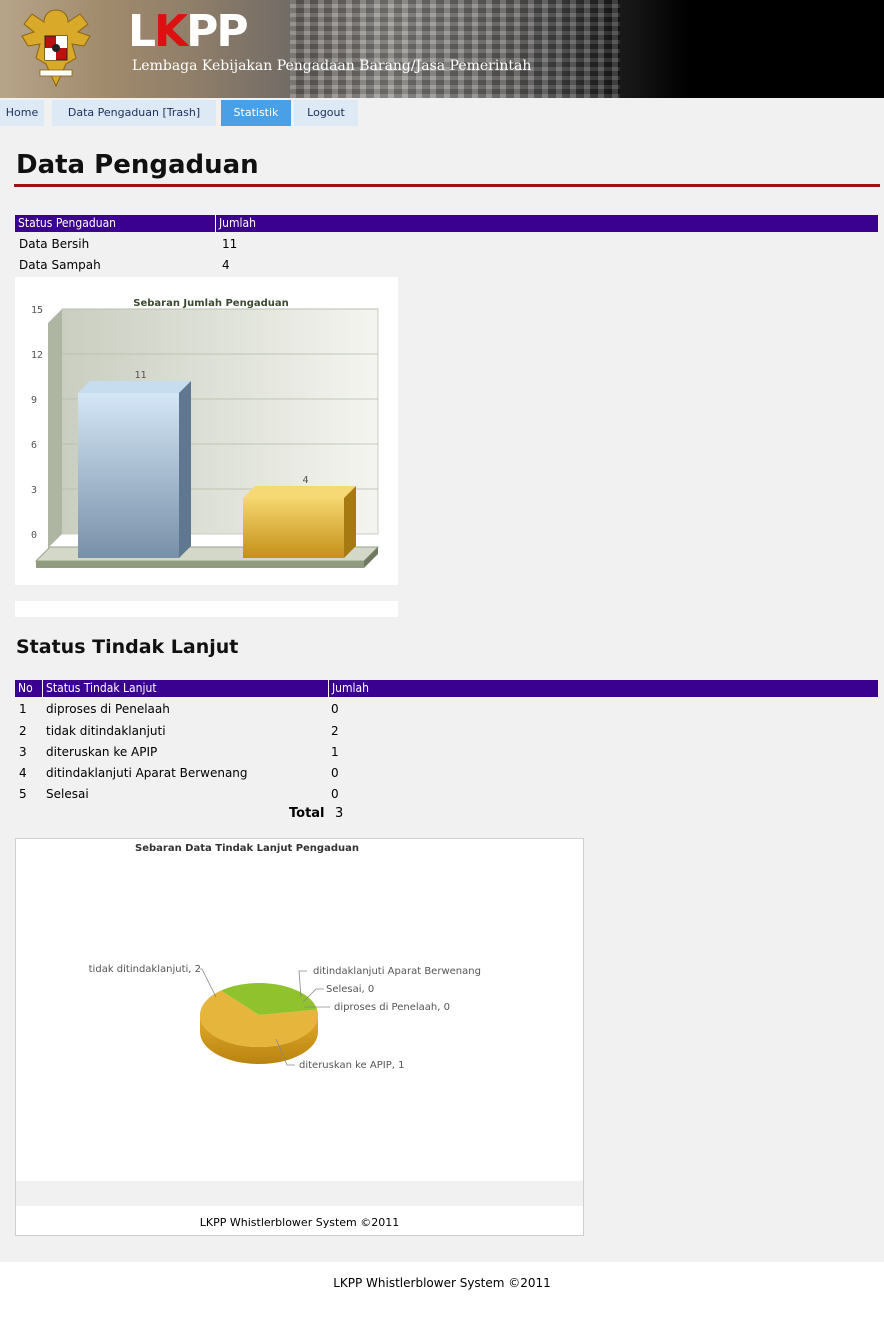 Image resolution: width=884 pixels, height=1336 pixels. Describe the element at coordinates (226, 265) in the screenshot. I see `status-row-count: 4` at that location.